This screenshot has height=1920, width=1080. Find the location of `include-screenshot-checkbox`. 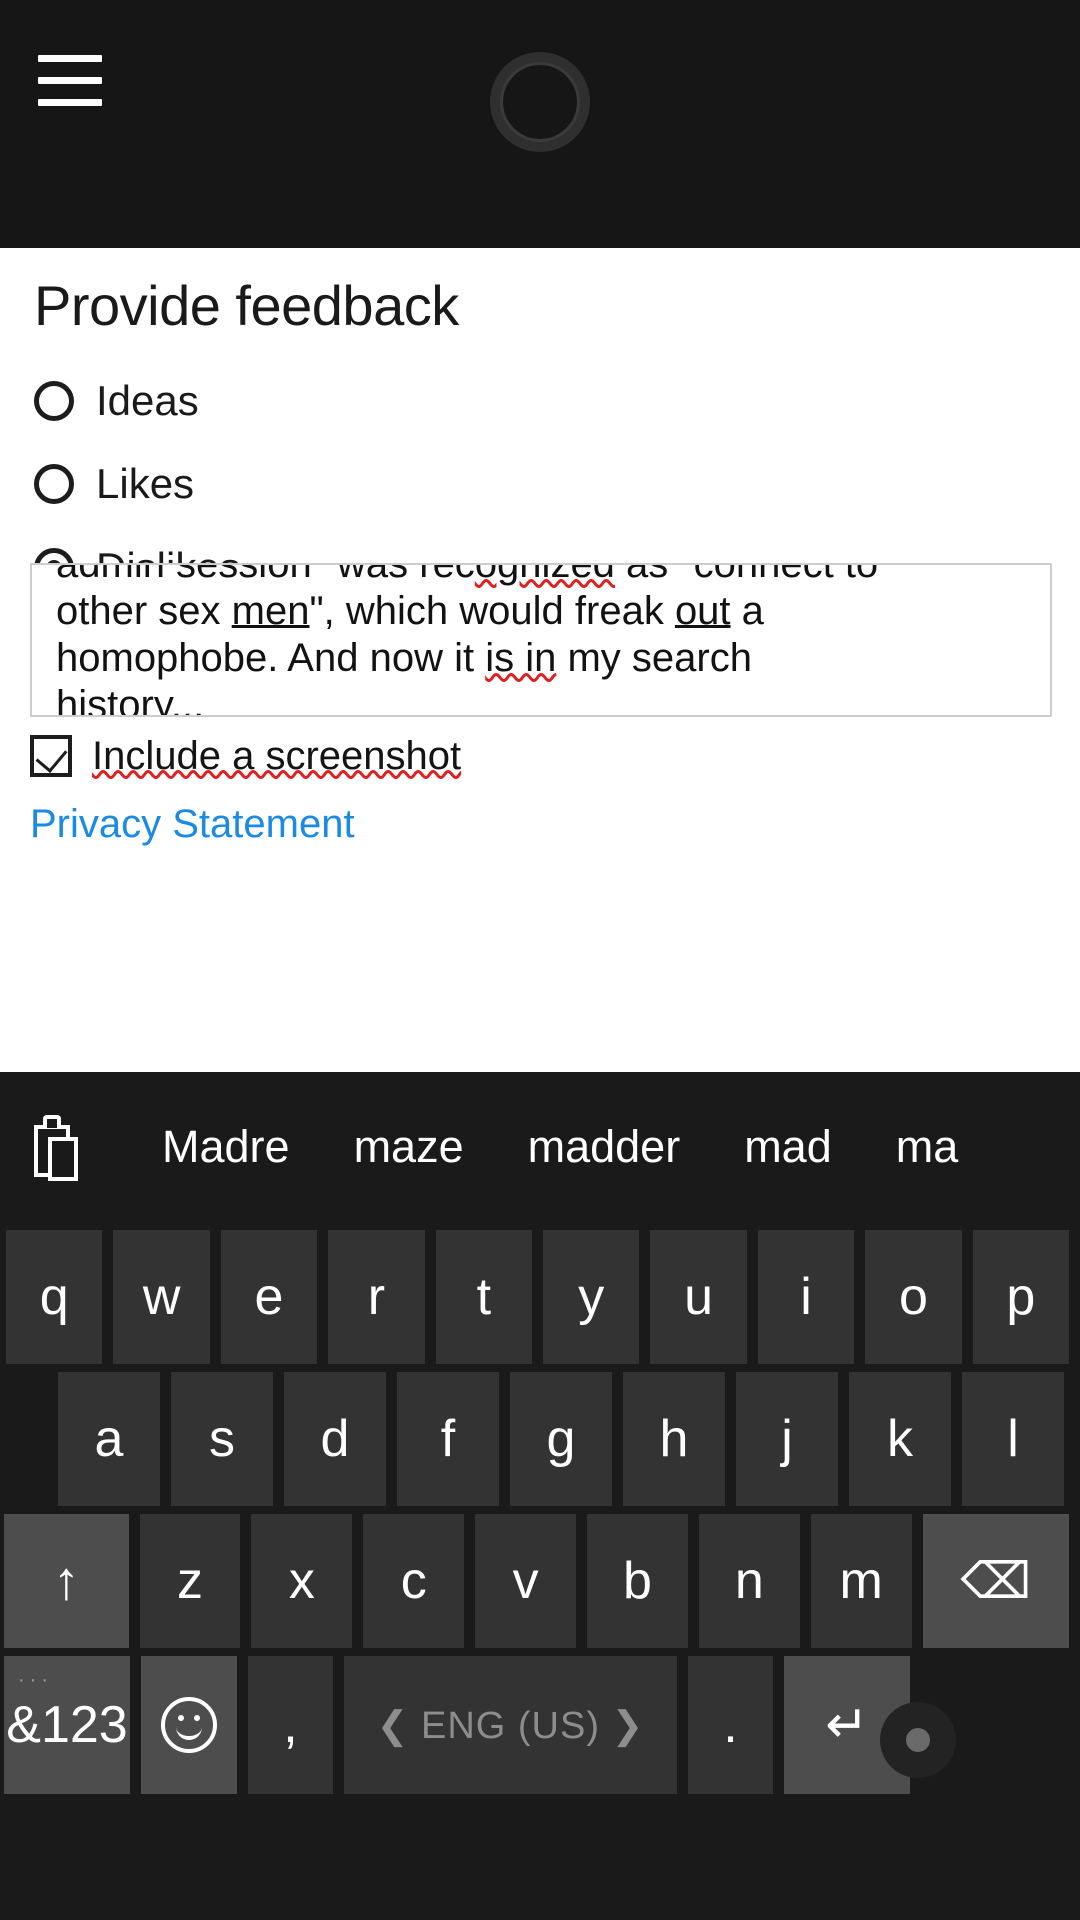

include-screenshot-checkbox is located at coordinates (51, 756).